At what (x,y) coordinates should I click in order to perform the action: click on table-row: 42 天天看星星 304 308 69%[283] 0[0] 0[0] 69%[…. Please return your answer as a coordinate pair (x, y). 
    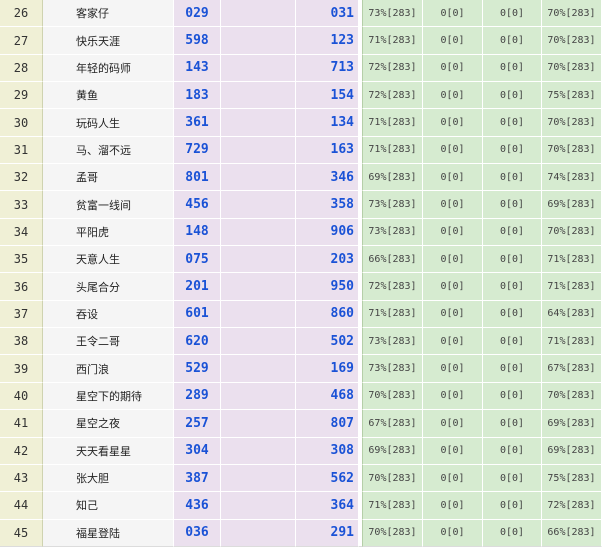
    Looking at the image, I should click on (301, 451).